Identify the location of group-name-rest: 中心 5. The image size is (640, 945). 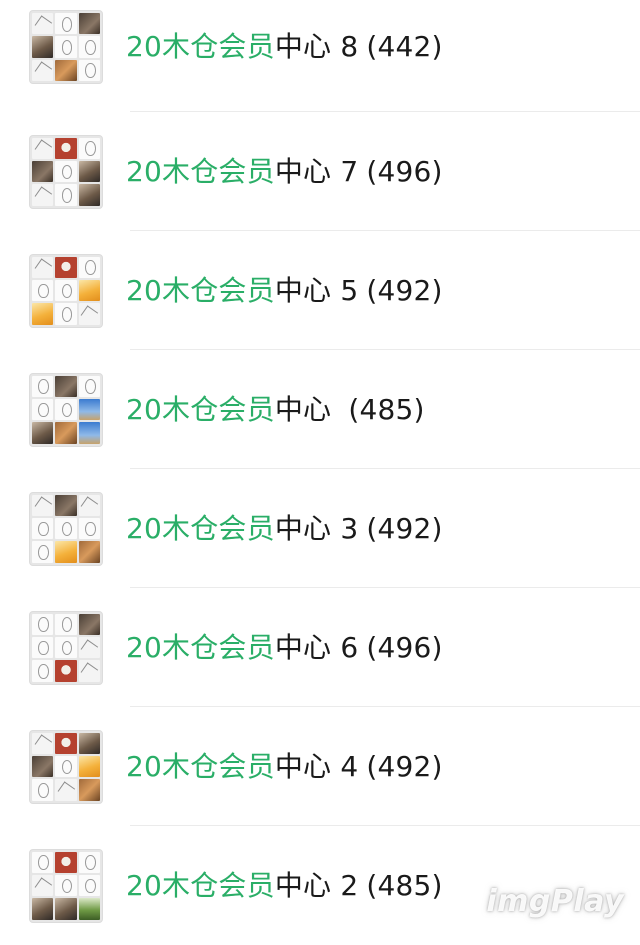
(316, 290).